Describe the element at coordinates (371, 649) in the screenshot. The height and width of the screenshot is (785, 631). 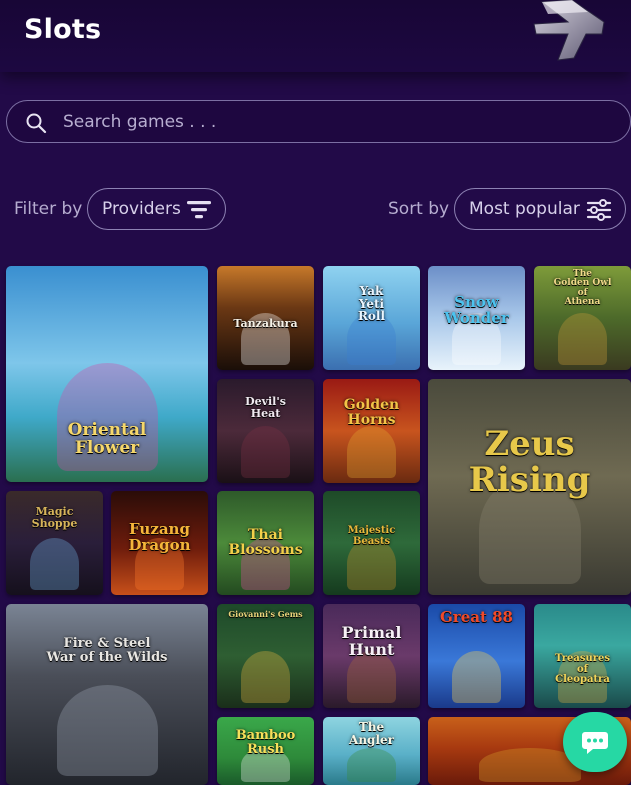
I see `game-title-line: Hunt` at that location.